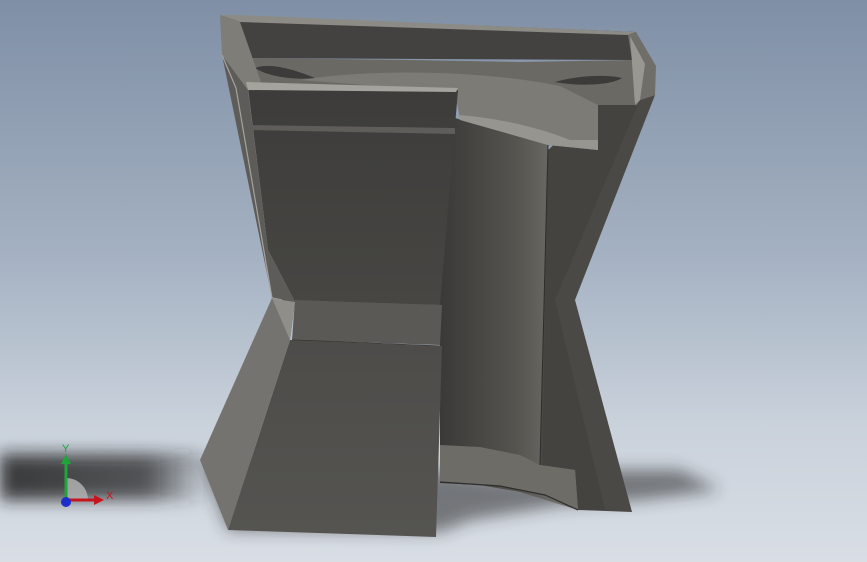 The width and height of the screenshot is (867, 562). Describe the element at coordinates (87, 475) in the screenshot. I see `coordinate-triad: Y X` at that location.